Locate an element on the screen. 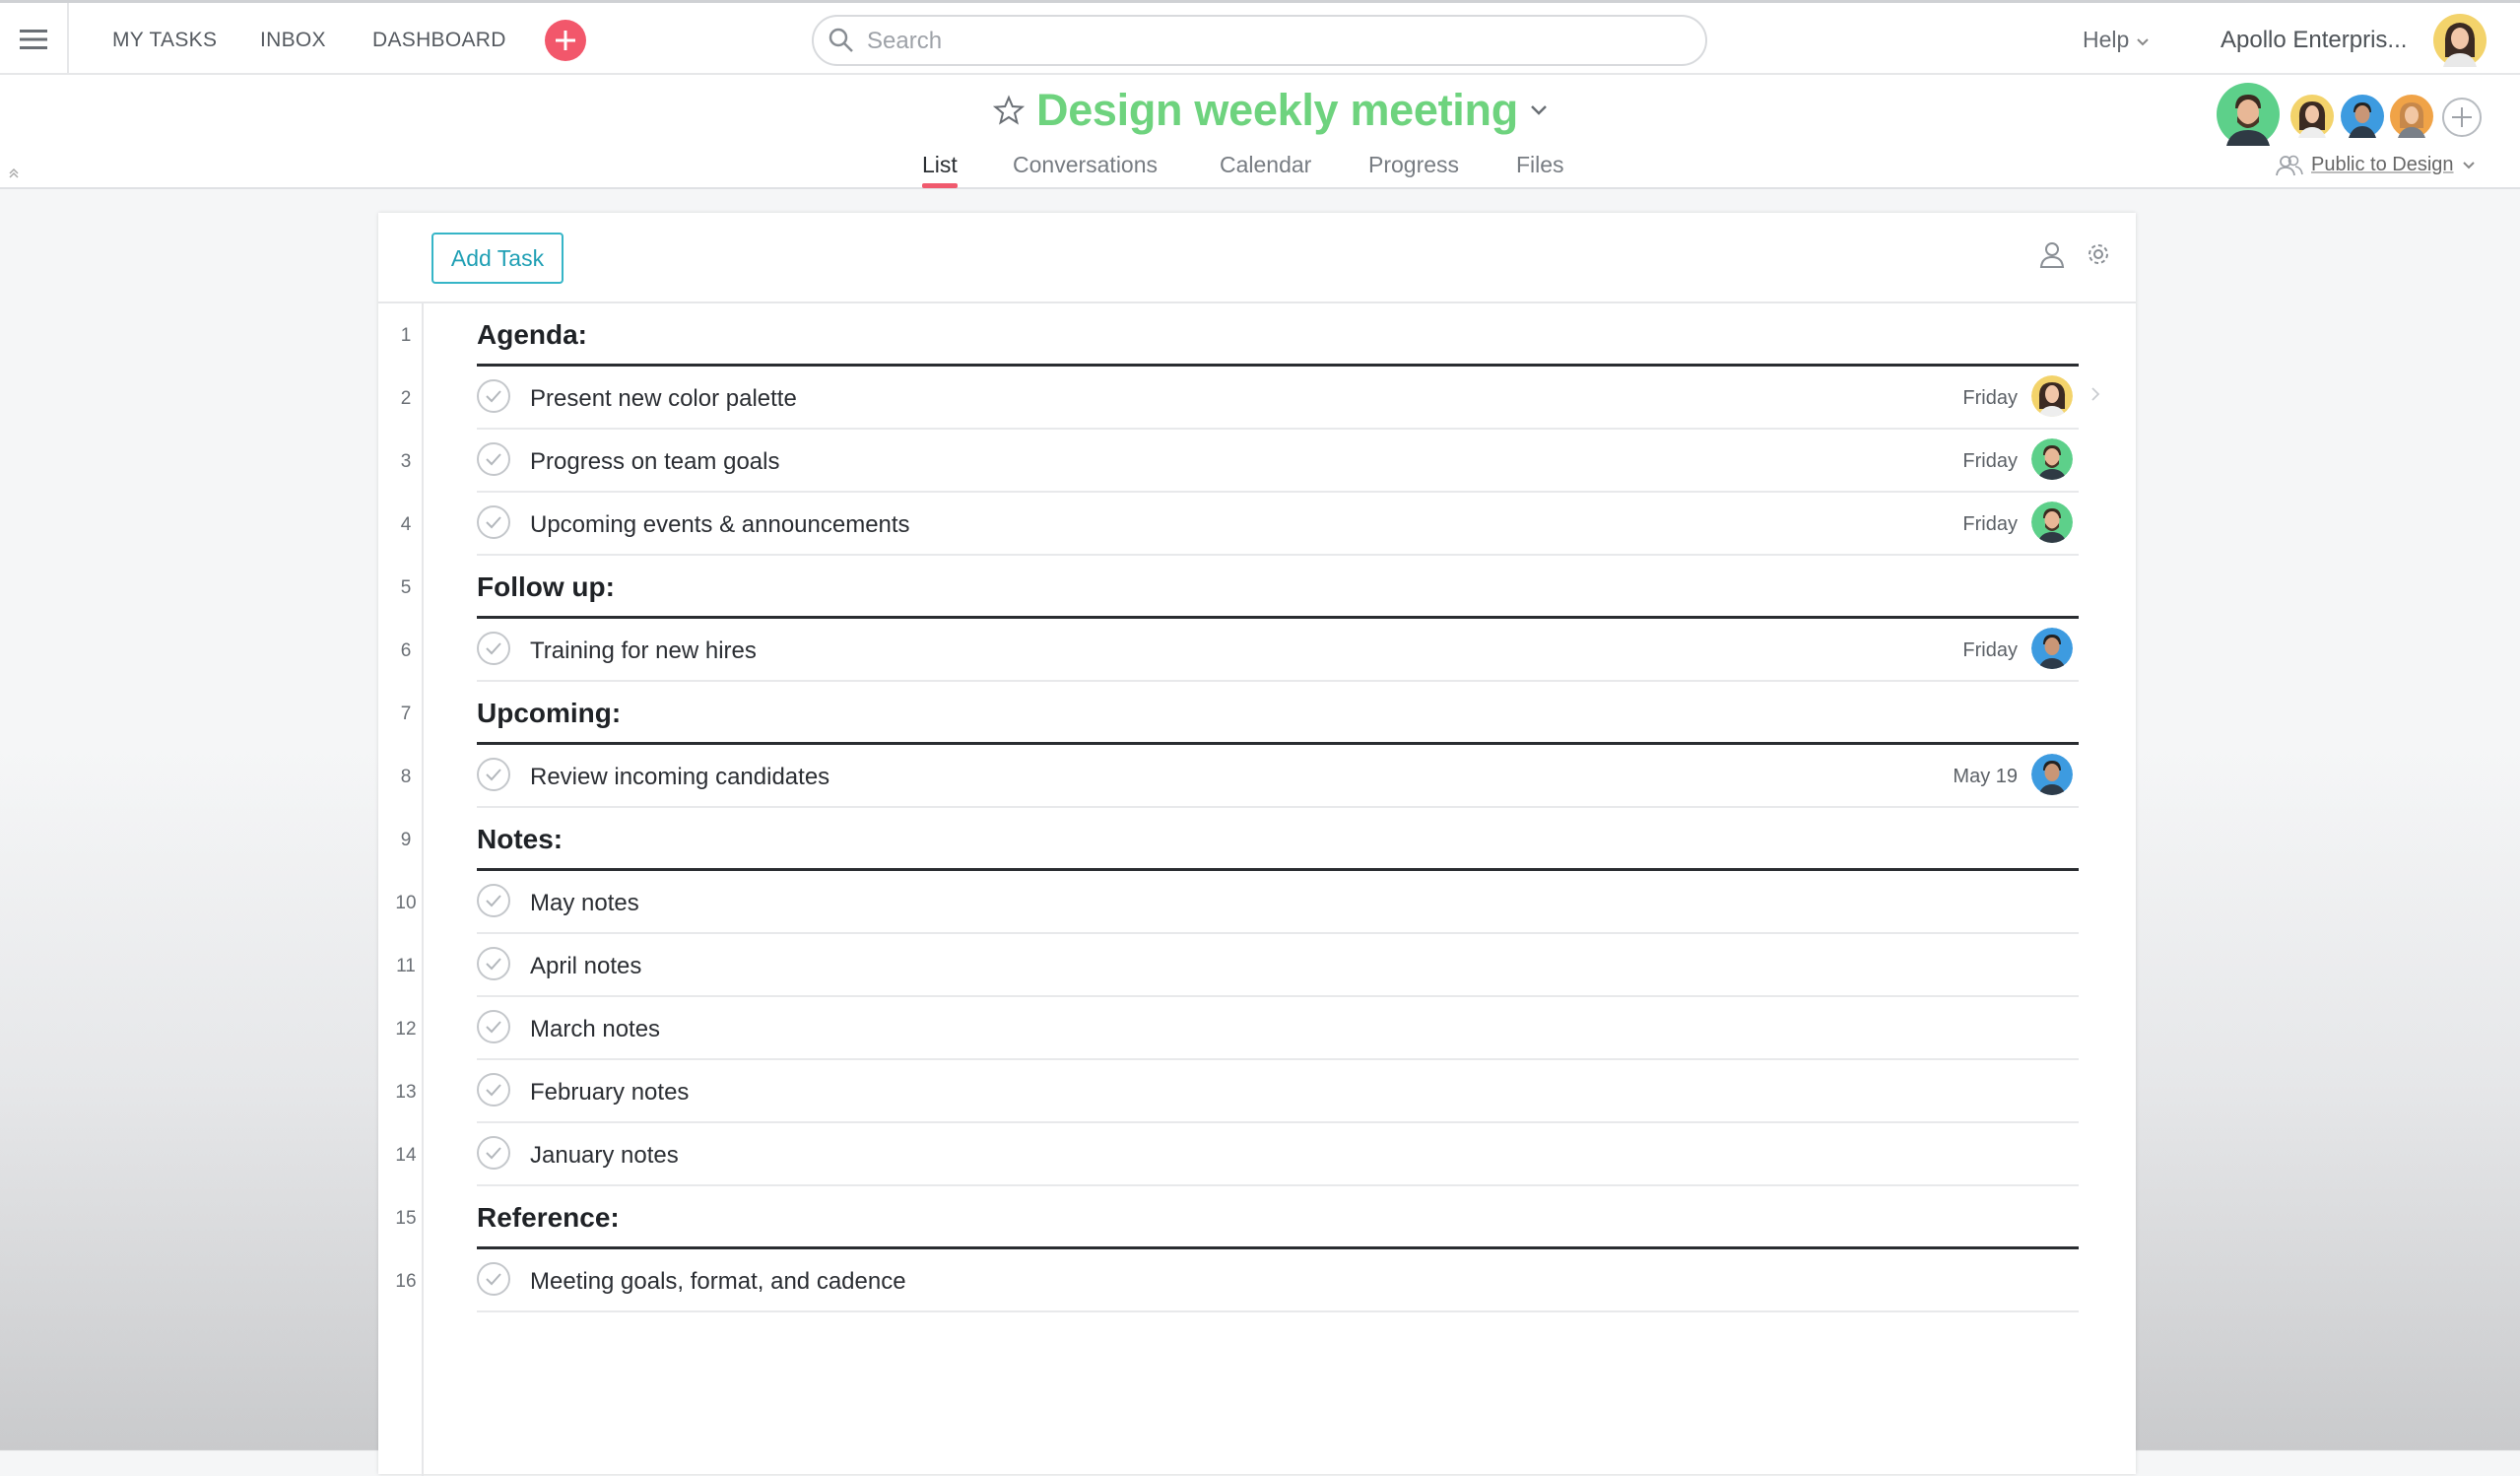  quick-add-button is located at coordinates (565, 40).